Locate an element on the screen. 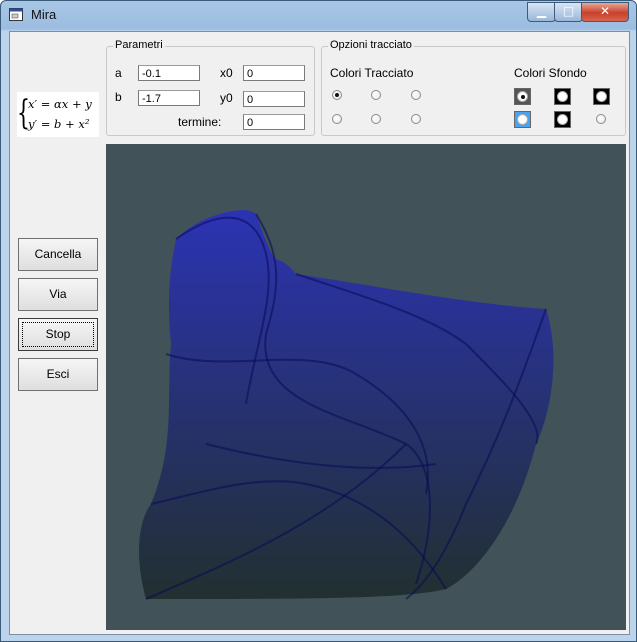 The image size is (637, 642). minimize-button: ▁ is located at coordinates (541, 12).